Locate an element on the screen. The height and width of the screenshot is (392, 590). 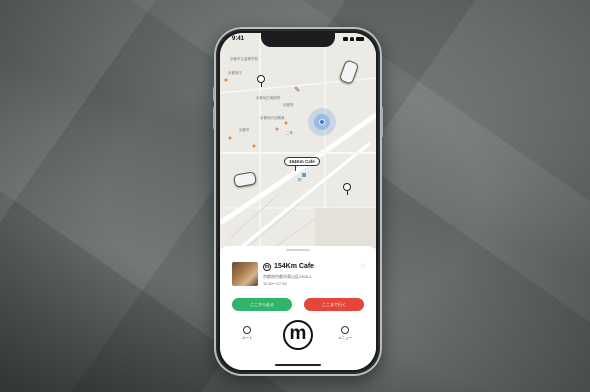
tab-menu: メニュー is located at coordinates (345, 333).